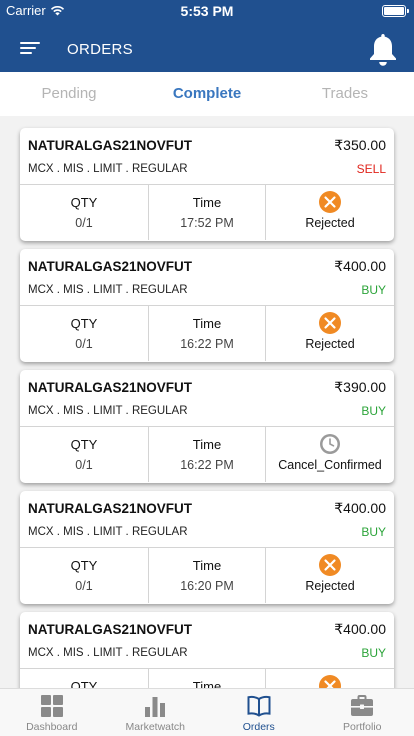 This screenshot has height=736, width=414. I want to click on tab-orders-label: Orders, so click(258, 727).